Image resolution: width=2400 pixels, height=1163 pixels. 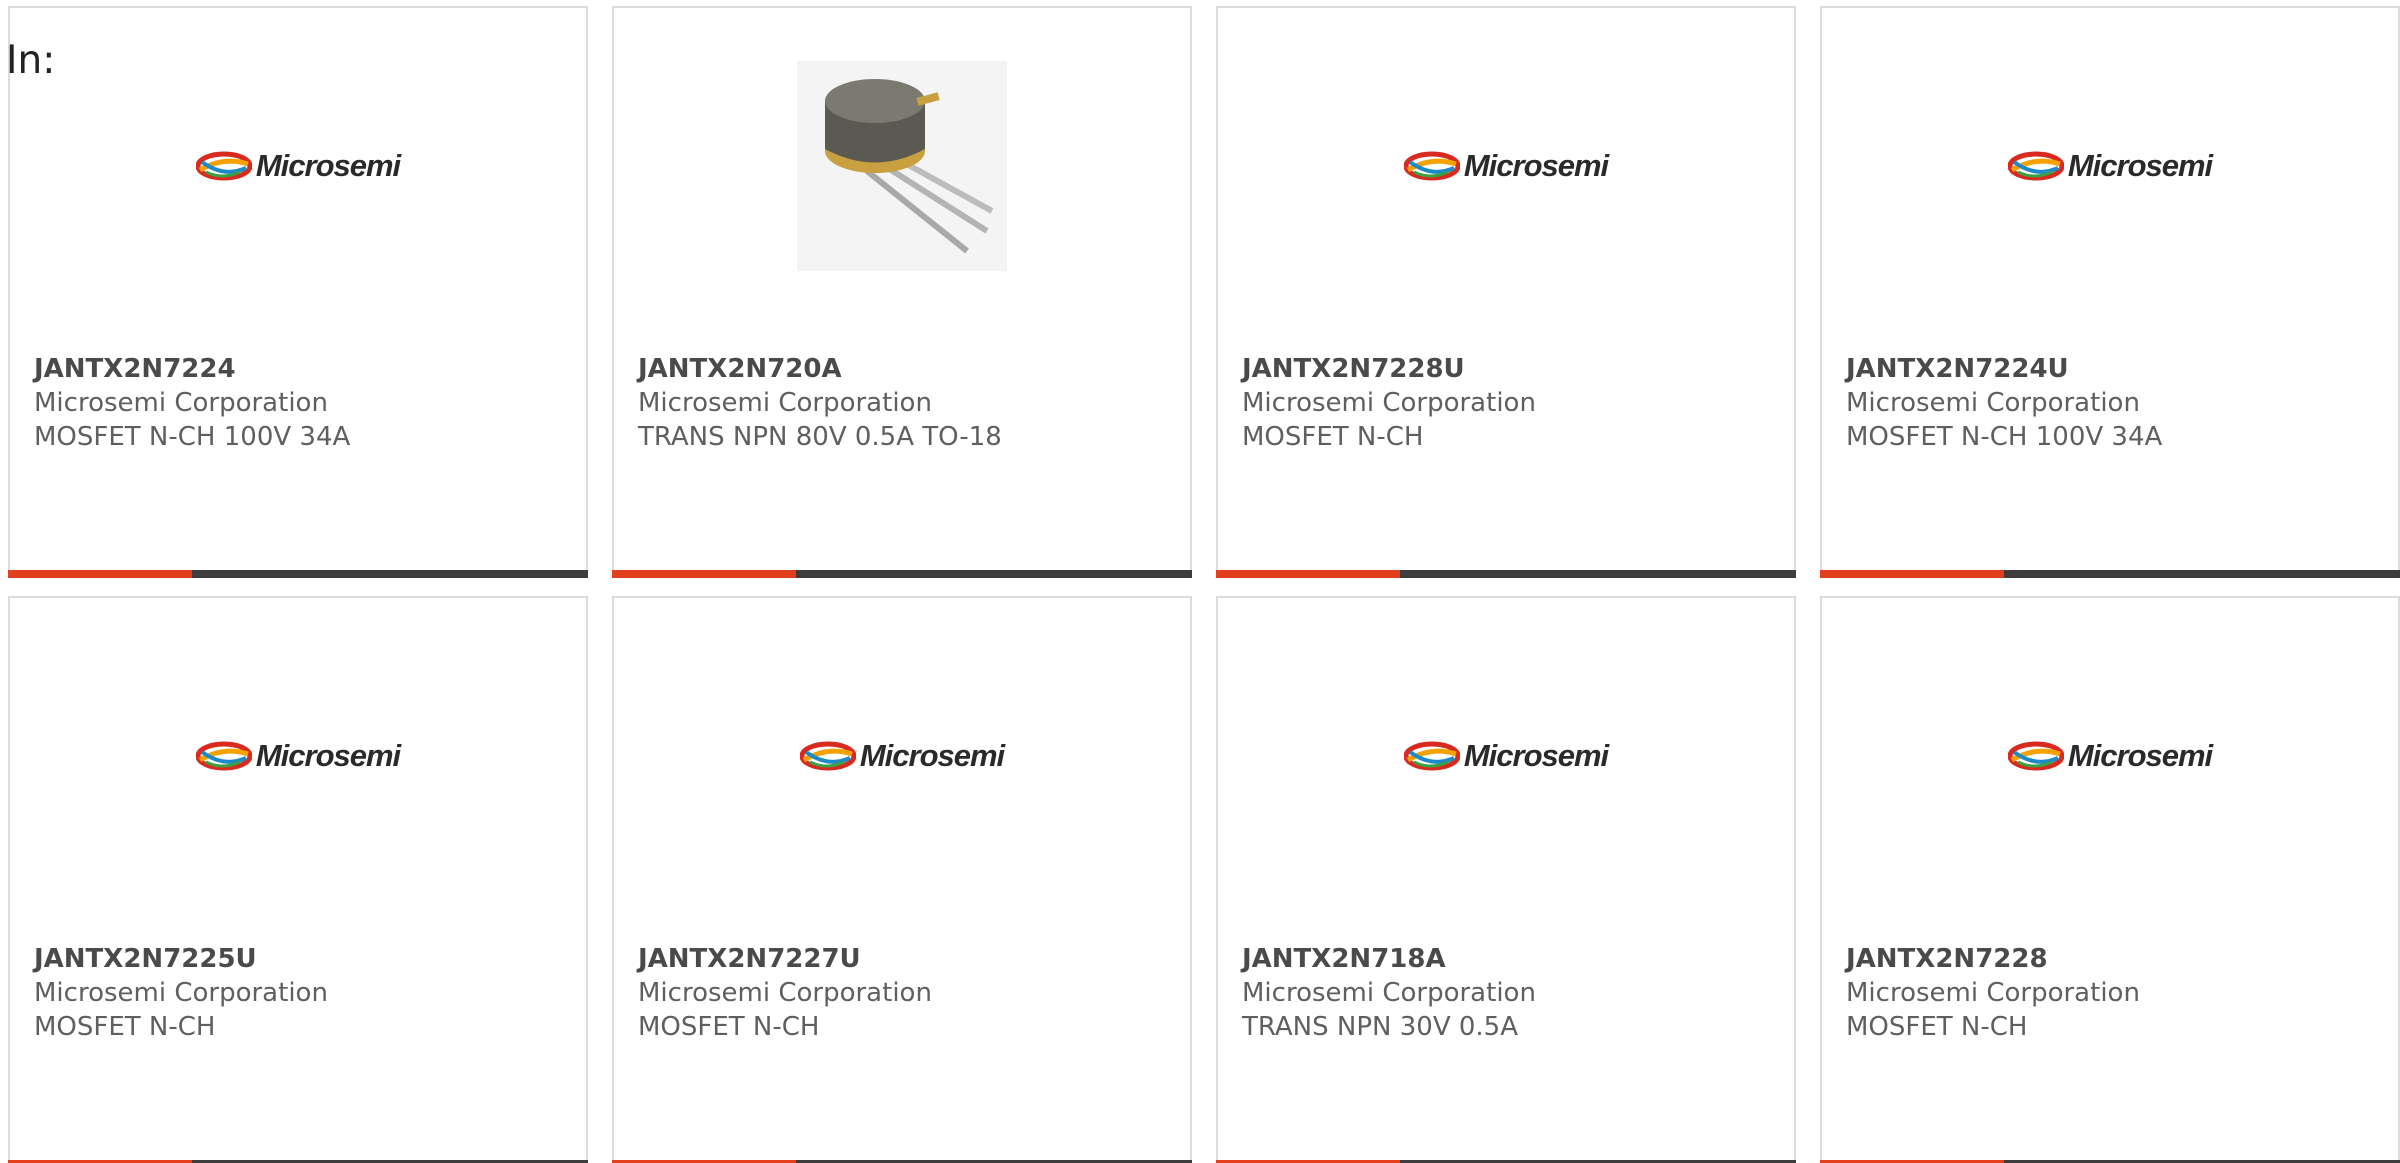 What do you see at coordinates (1380, 1027) in the screenshot?
I see `product-description: TRANS NPN 30V 0.5A` at bounding box center [1380, 1027].